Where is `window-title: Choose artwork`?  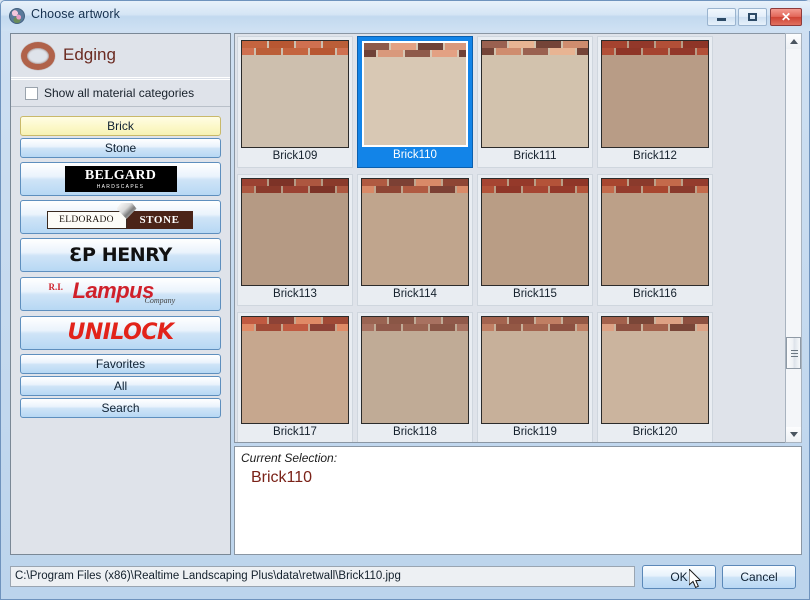
window-title: Choose artwork is located at coordinates (75, 14).